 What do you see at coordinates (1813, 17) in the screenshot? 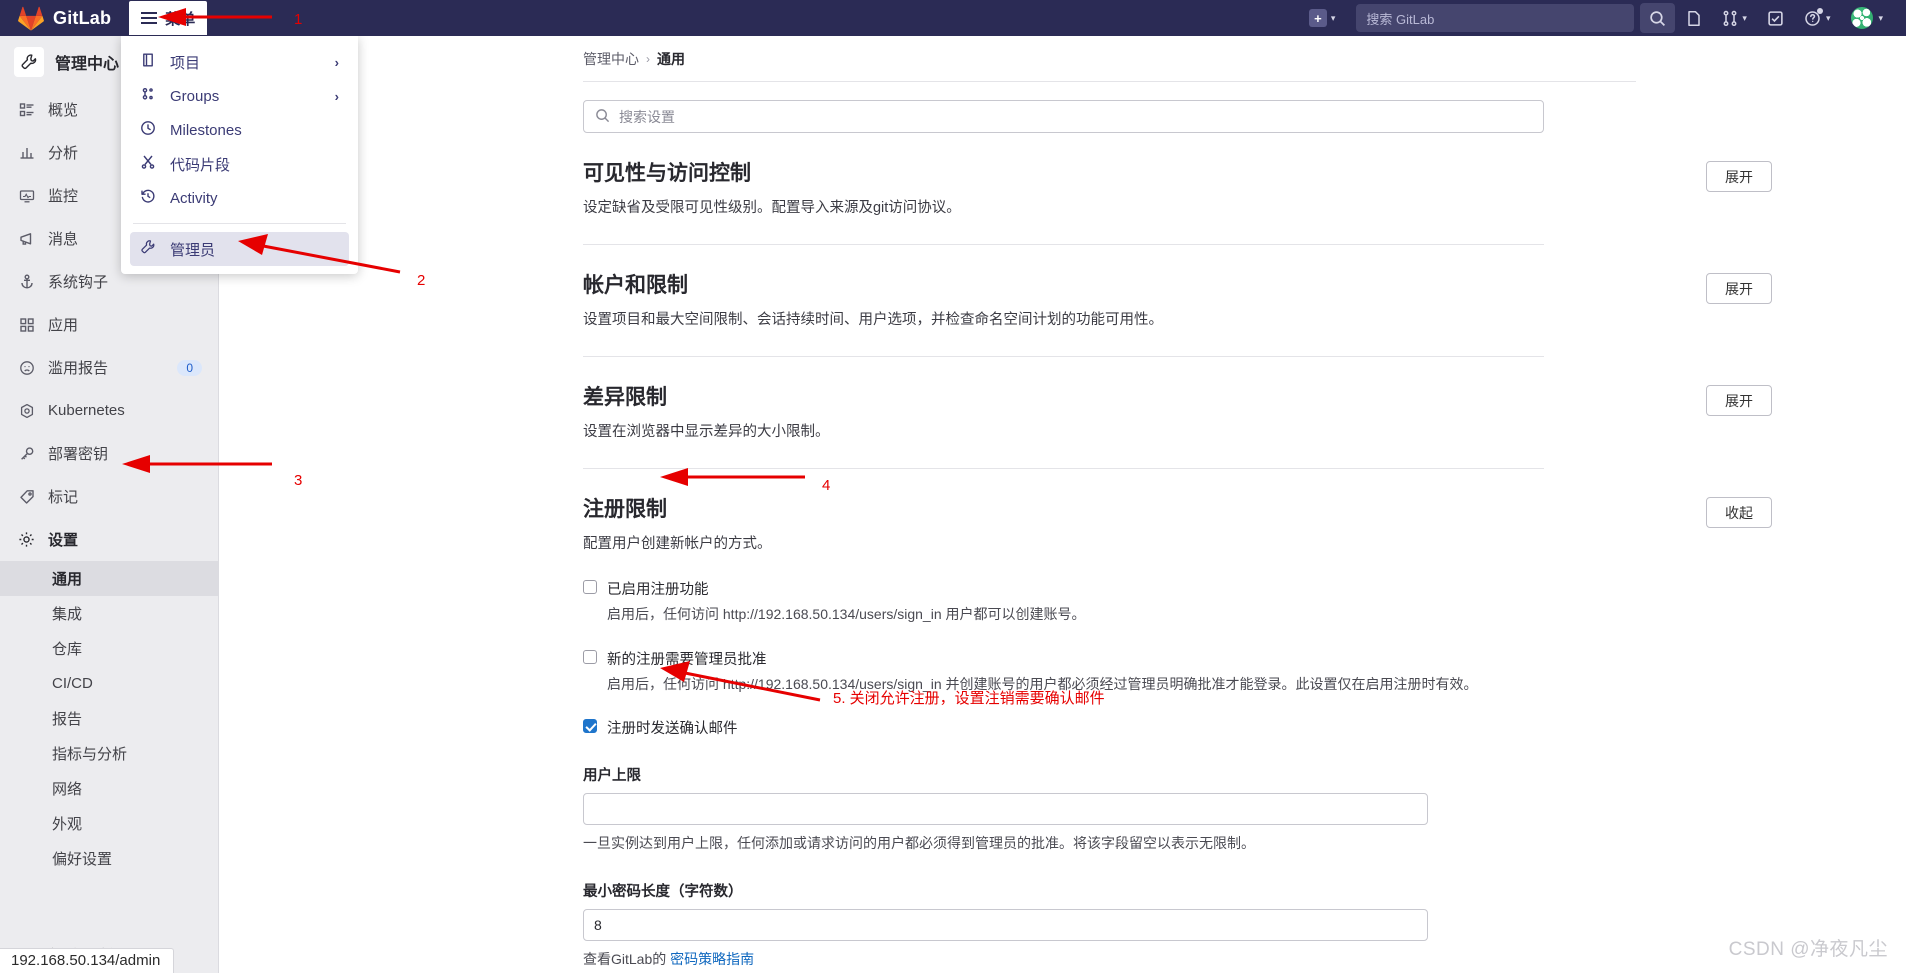
I see `help-icon` at bounding box center [1813, 17].